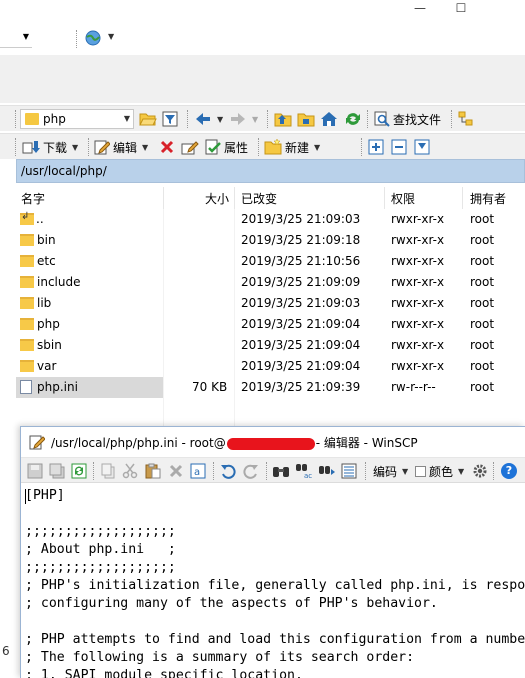 Image resolution: width=525 pixels, height=678 pixels. What do you see at coordinates (301, 282) in the screenshot?
I see `file-changed: 2019/3/25 21:09:09` at bounding box center [301, 282].